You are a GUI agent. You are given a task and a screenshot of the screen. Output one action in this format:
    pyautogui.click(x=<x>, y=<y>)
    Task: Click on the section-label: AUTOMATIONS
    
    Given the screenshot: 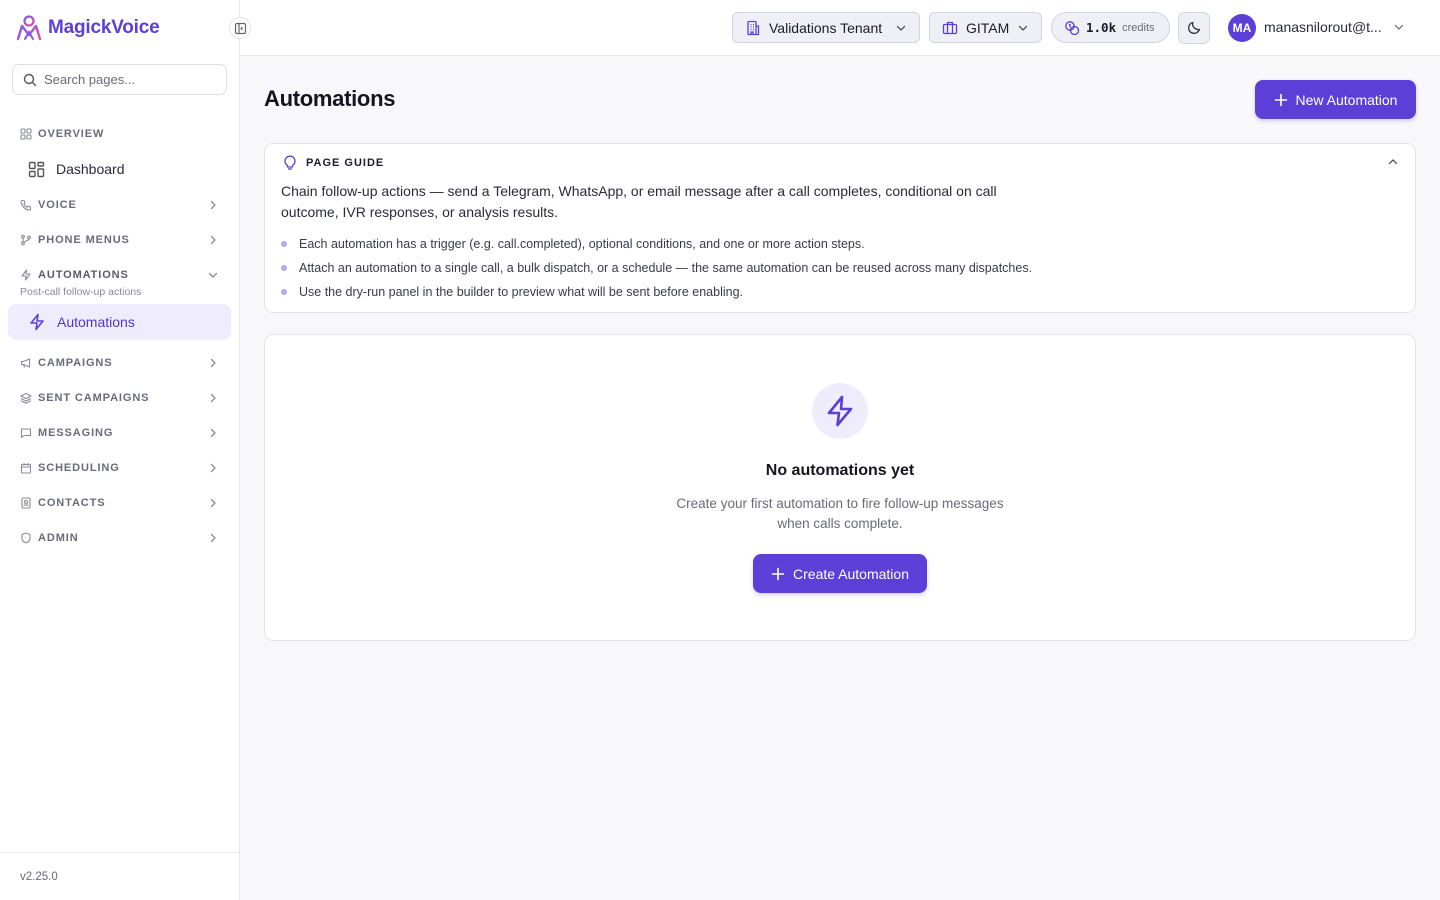 What is the action you would take?
    pyautogui.click(x=83, y=274)
    